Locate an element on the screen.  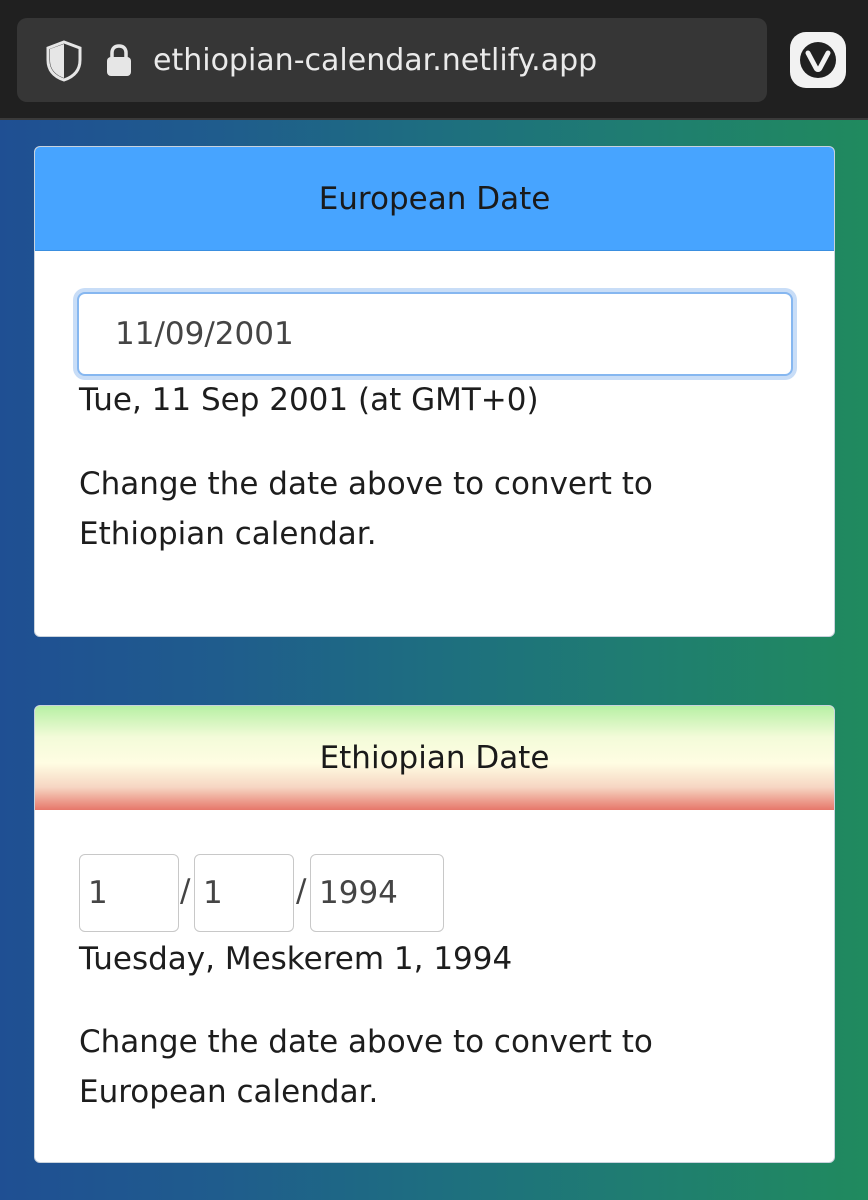
shield-icon is located at coordinates (64, 61).